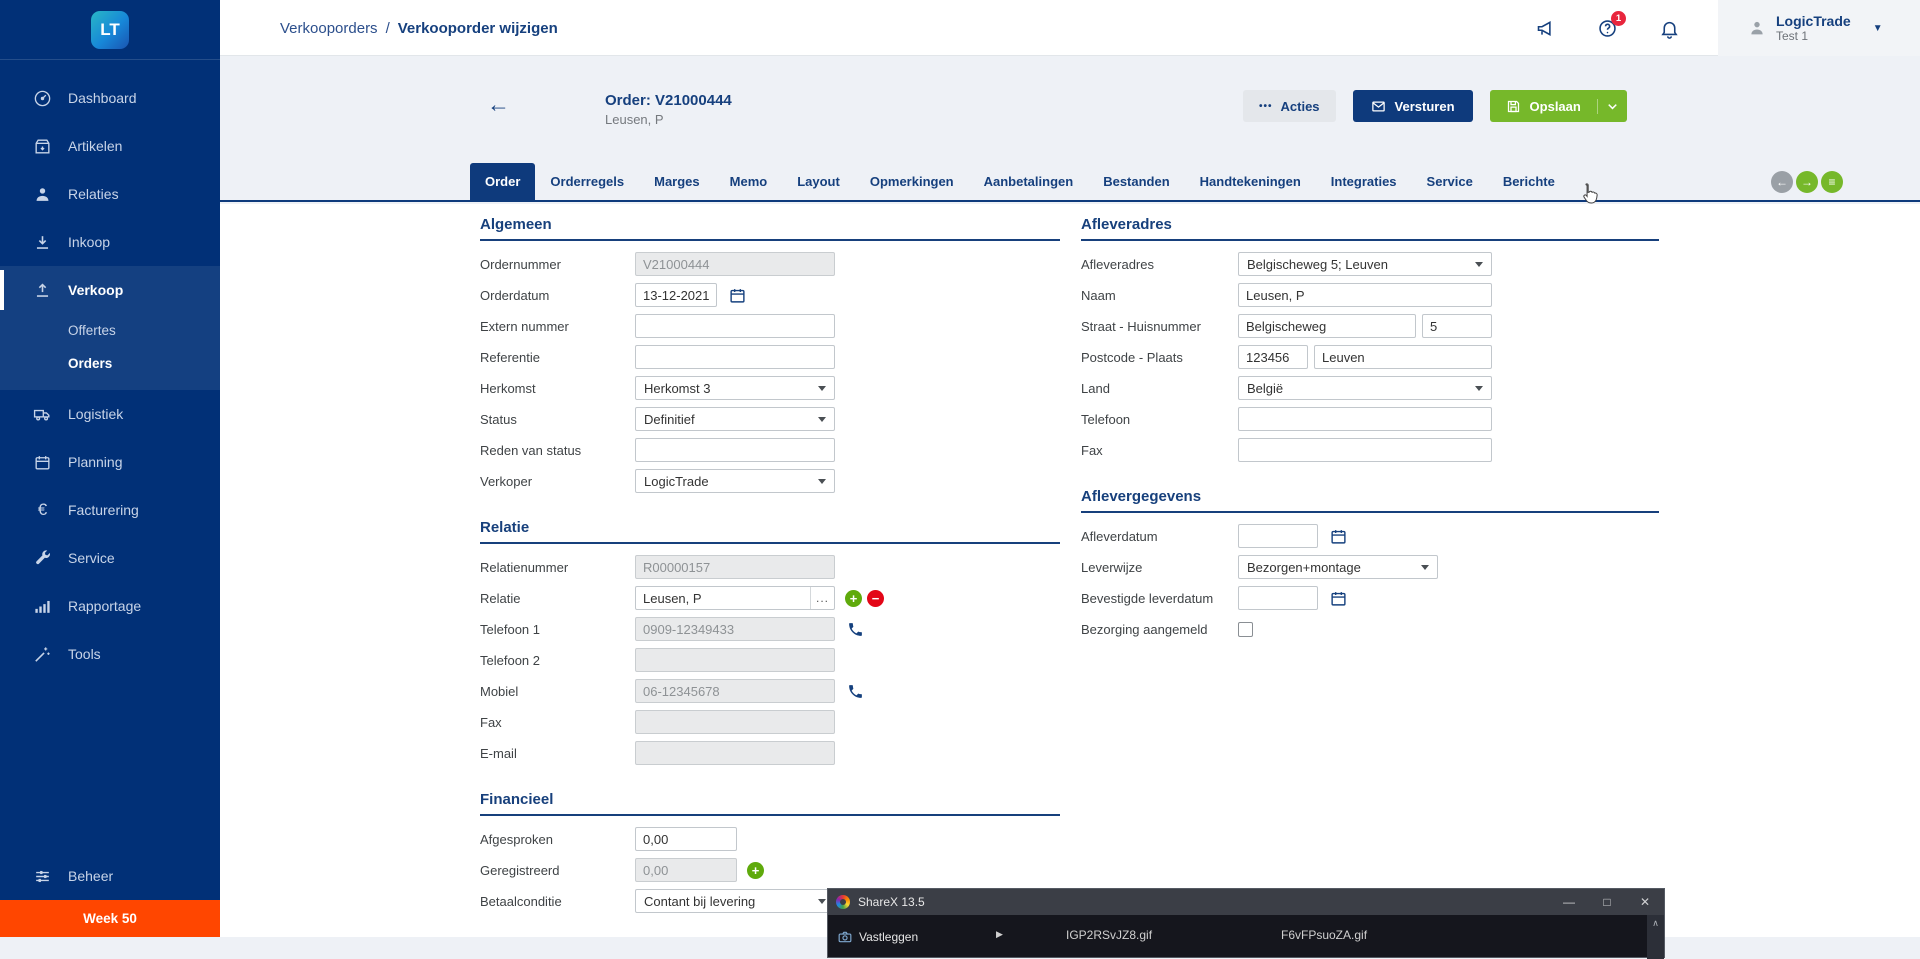  Describe the element at coordinates (1278, 598) in the screenshot. I see `bevestigde-leverdatum-input` at that location.